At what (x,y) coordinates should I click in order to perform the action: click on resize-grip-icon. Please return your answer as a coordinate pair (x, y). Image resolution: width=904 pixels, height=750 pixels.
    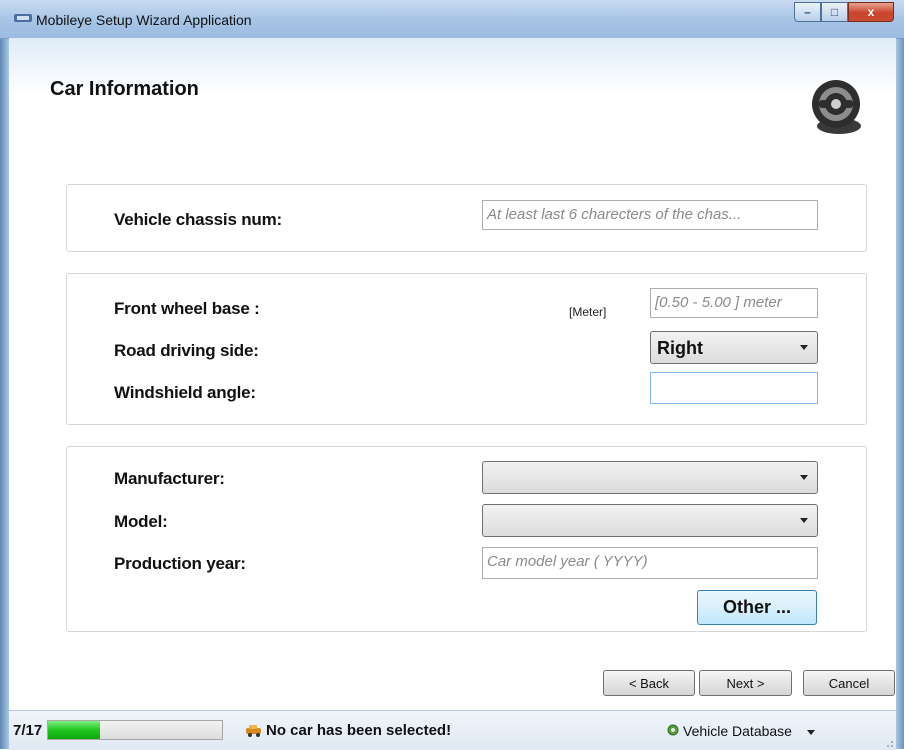
    Looking at the image, I should click on (889, 743).